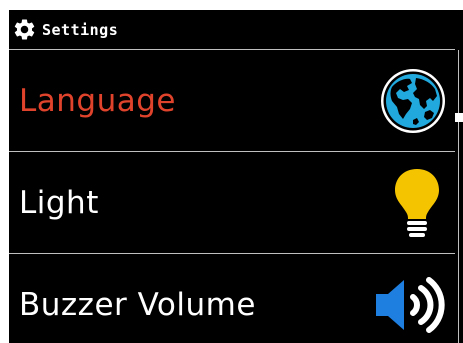 The image size is (463, 343). I want to click on menu-item-label: Buzzer Volume, so click(137, 304).